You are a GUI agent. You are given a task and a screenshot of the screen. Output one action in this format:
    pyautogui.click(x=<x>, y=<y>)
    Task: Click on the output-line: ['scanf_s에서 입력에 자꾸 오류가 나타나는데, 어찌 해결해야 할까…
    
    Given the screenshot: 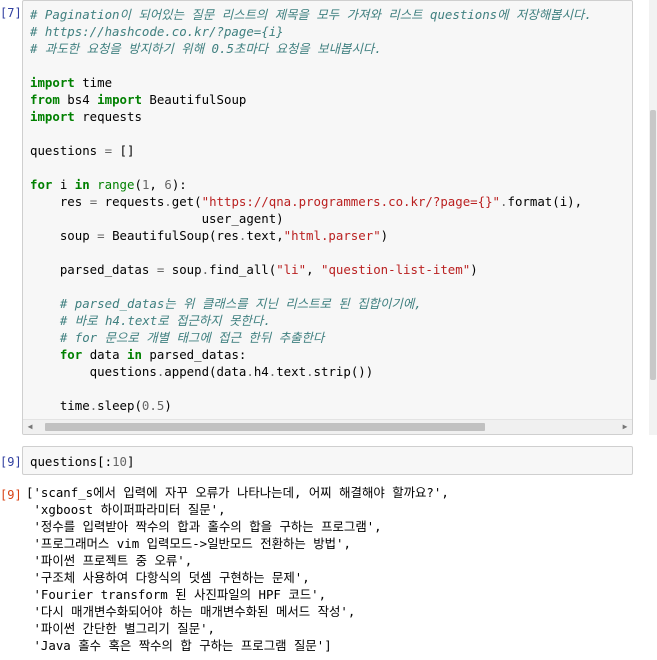 What is the action you would take?
    pyautogui.click(x=237, y=492)
    